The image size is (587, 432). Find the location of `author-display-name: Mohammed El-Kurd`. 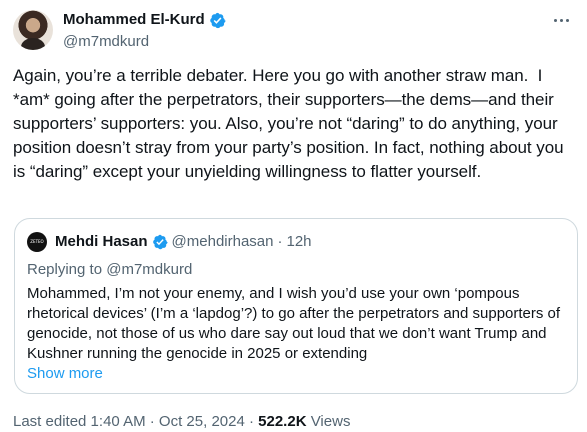

author-display-name: Mohammed El-Kurd is located at coordinates (134, 20).